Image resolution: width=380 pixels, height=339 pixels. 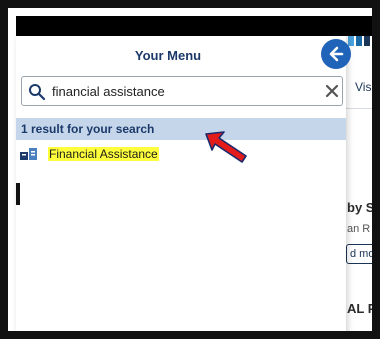 I want to click on arrow-left-icon, so click(x=336, y=54).